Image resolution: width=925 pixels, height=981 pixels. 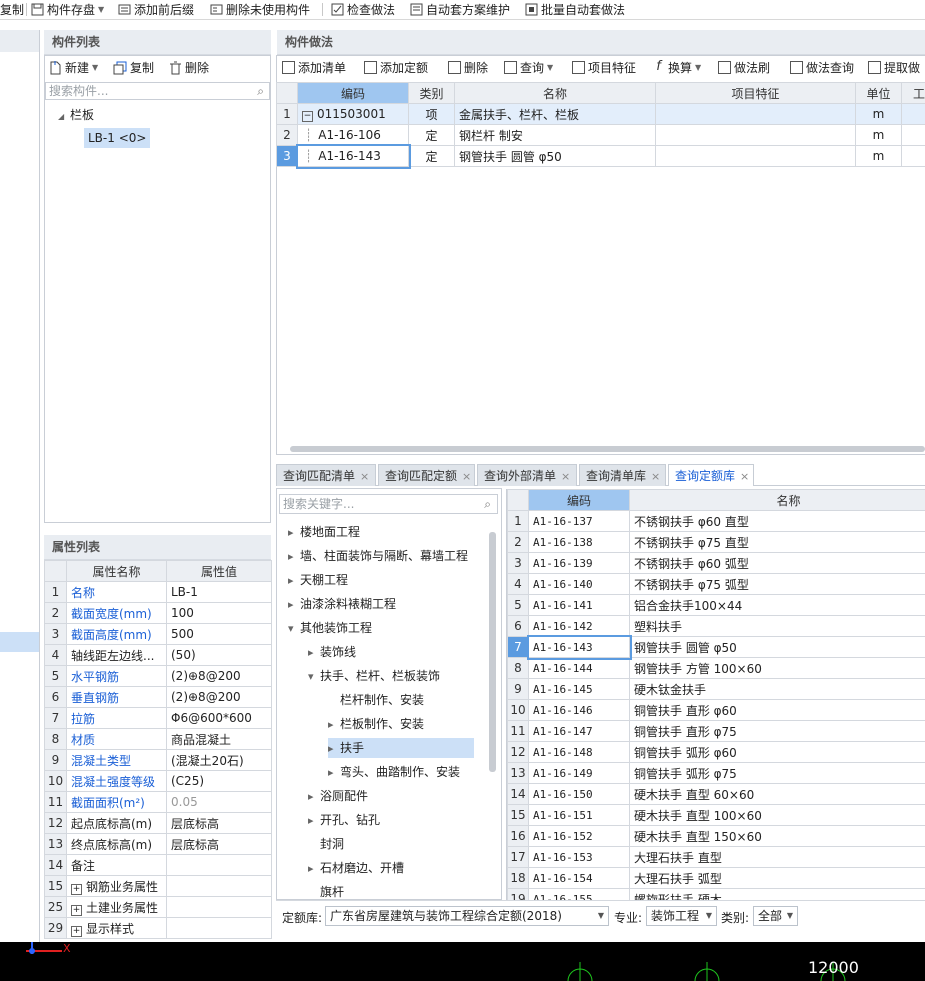 What do you see at coordinates (158, 655) in the screenshot?
I see `attribute-row: 4 轴线距左边线... (50)` at bounding box center [158, 655].